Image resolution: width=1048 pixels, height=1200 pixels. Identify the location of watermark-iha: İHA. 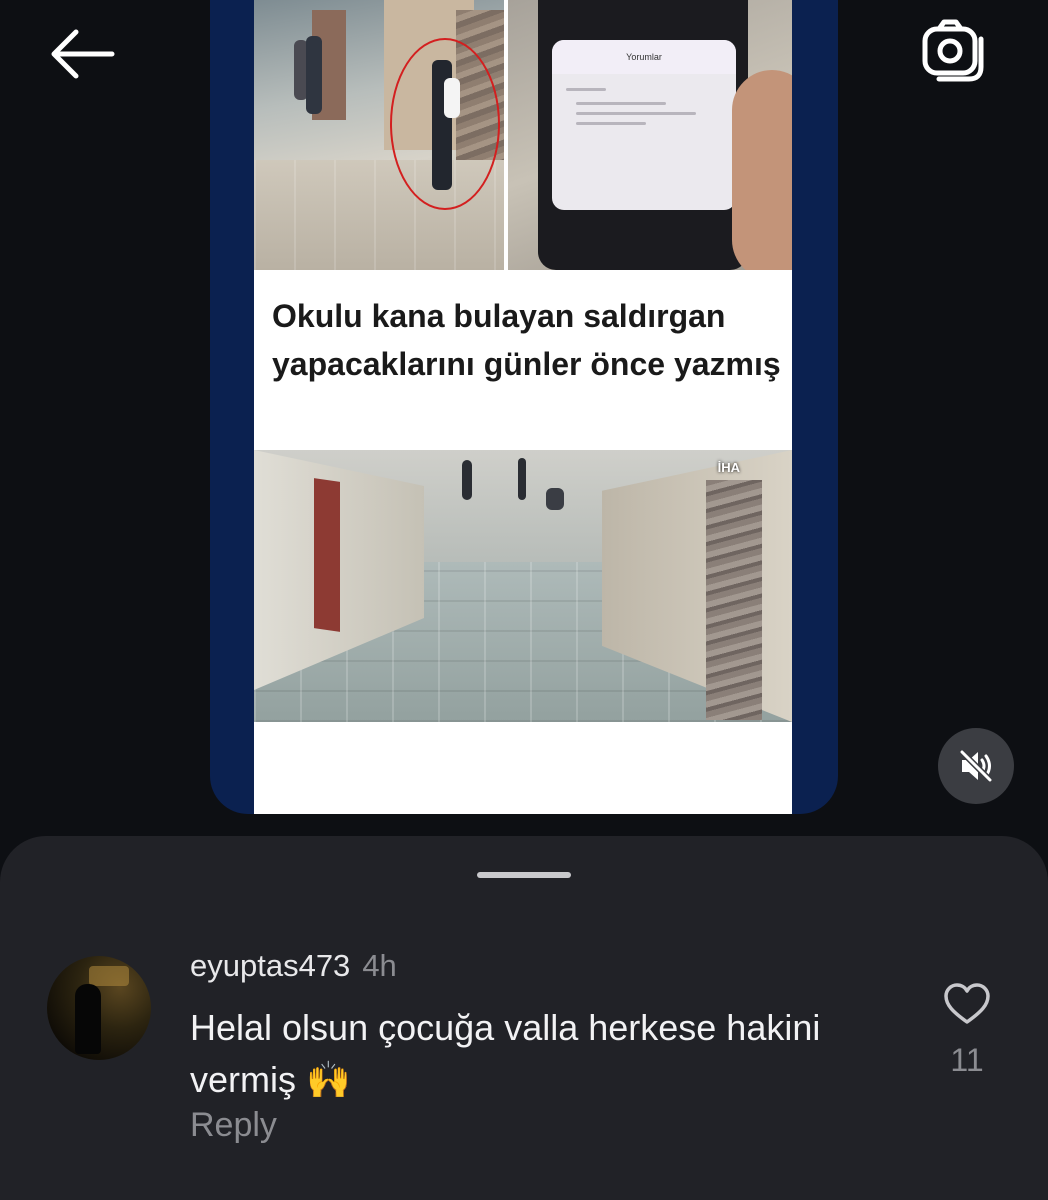
(728, 467).